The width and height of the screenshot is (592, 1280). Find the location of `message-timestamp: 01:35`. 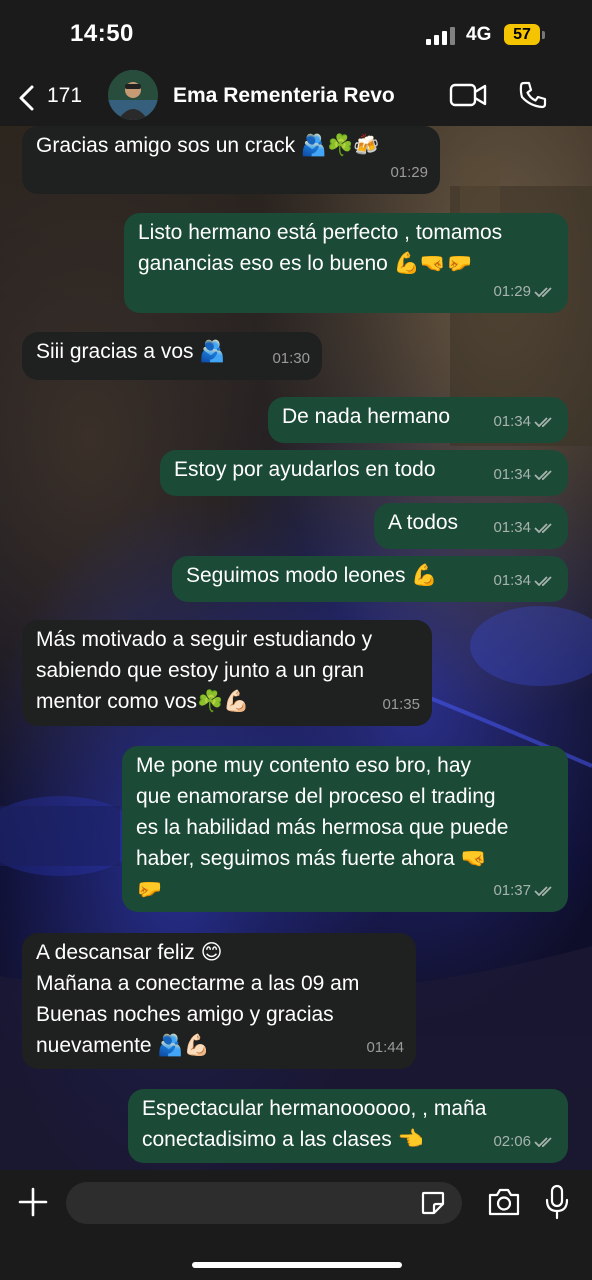

message-timestamp: 01:35 is located at coordinates (401, 704).